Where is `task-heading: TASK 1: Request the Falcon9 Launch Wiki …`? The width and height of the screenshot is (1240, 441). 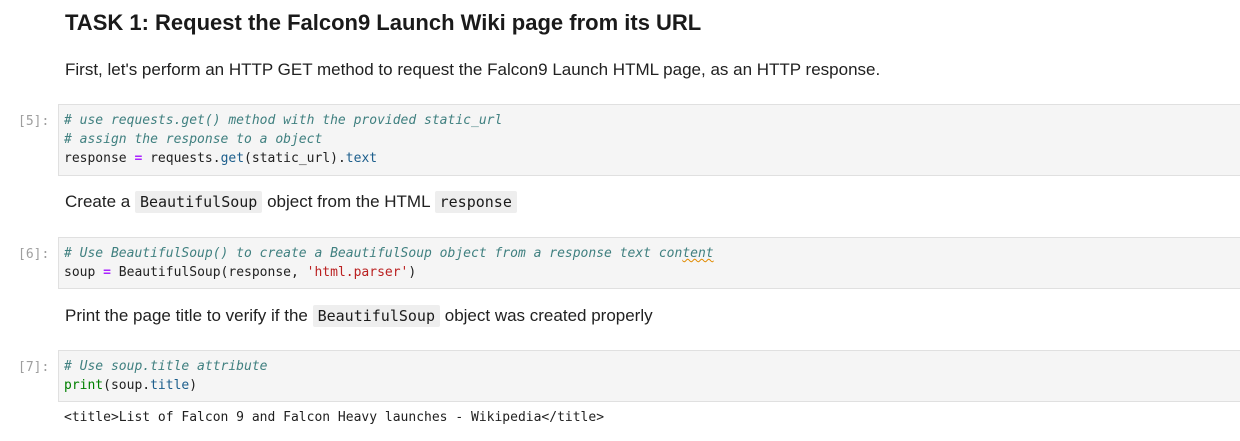
task-heading: TASK 1: Request the Falcon9 Launch Wiki … is located at coordinates (383, 22).